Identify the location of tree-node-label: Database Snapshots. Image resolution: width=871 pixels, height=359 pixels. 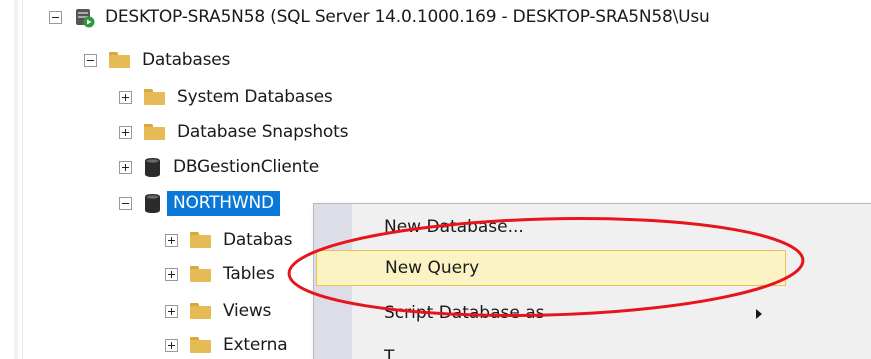
(263, 132).